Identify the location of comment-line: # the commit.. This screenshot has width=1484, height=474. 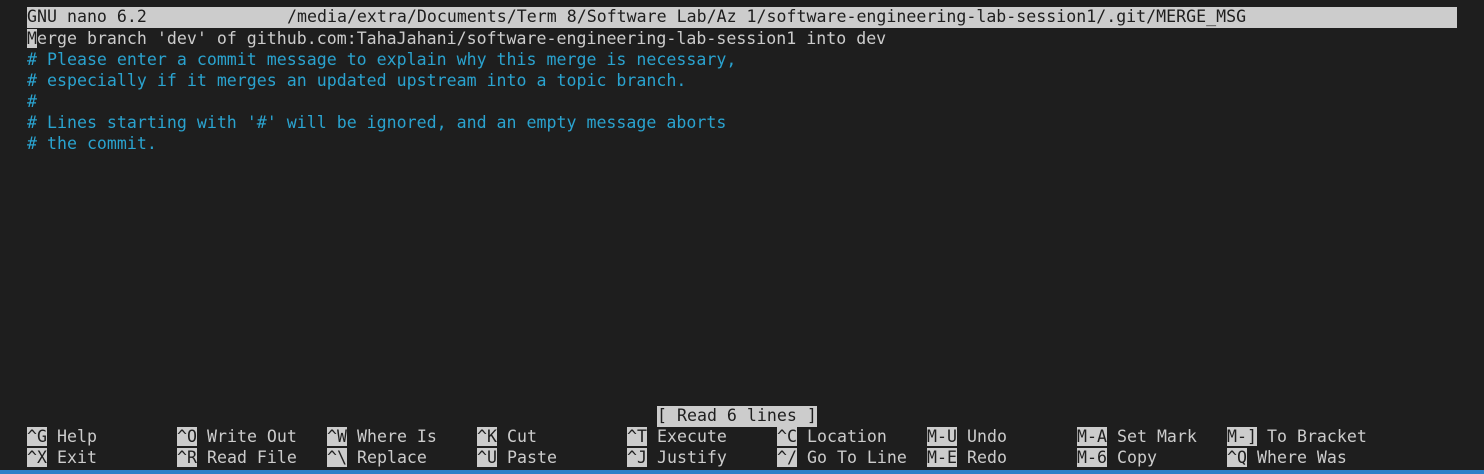
(92, 144).